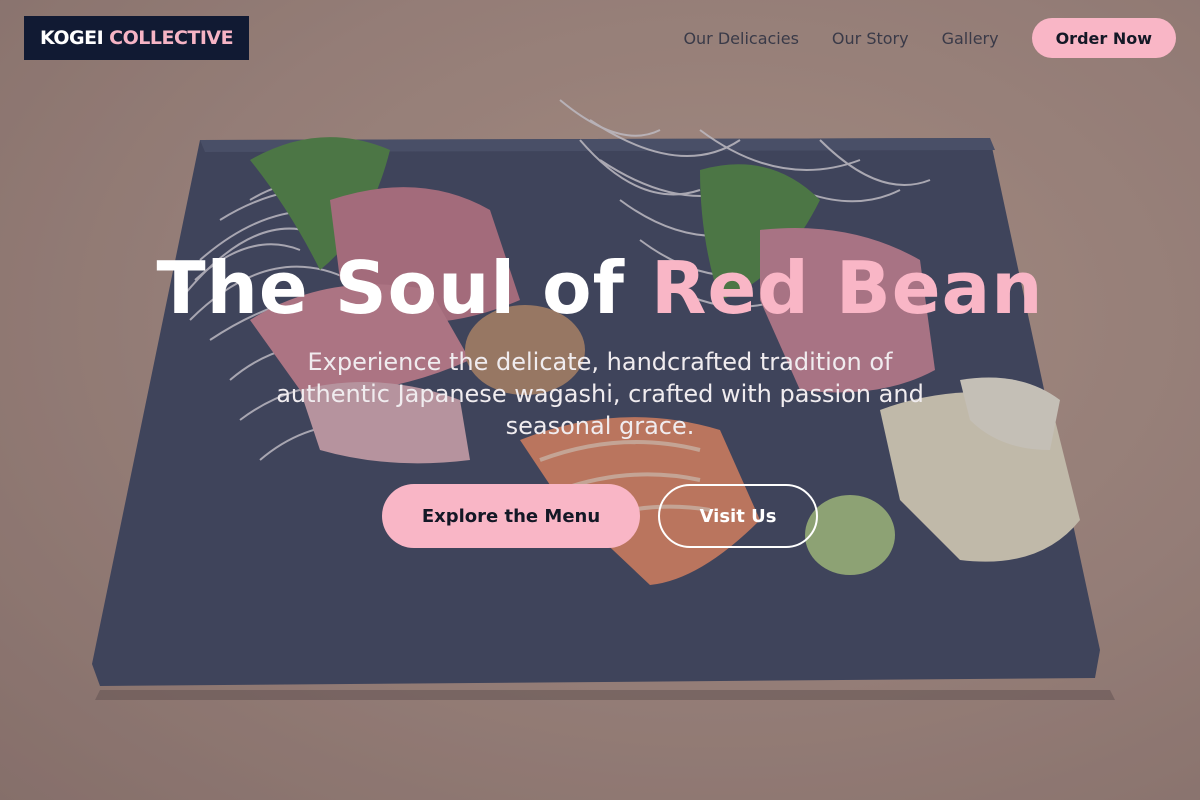  Describe the element at coordinates (738, 516) in the screenshot. I see `visit-us-button: Visit Us` at that location.